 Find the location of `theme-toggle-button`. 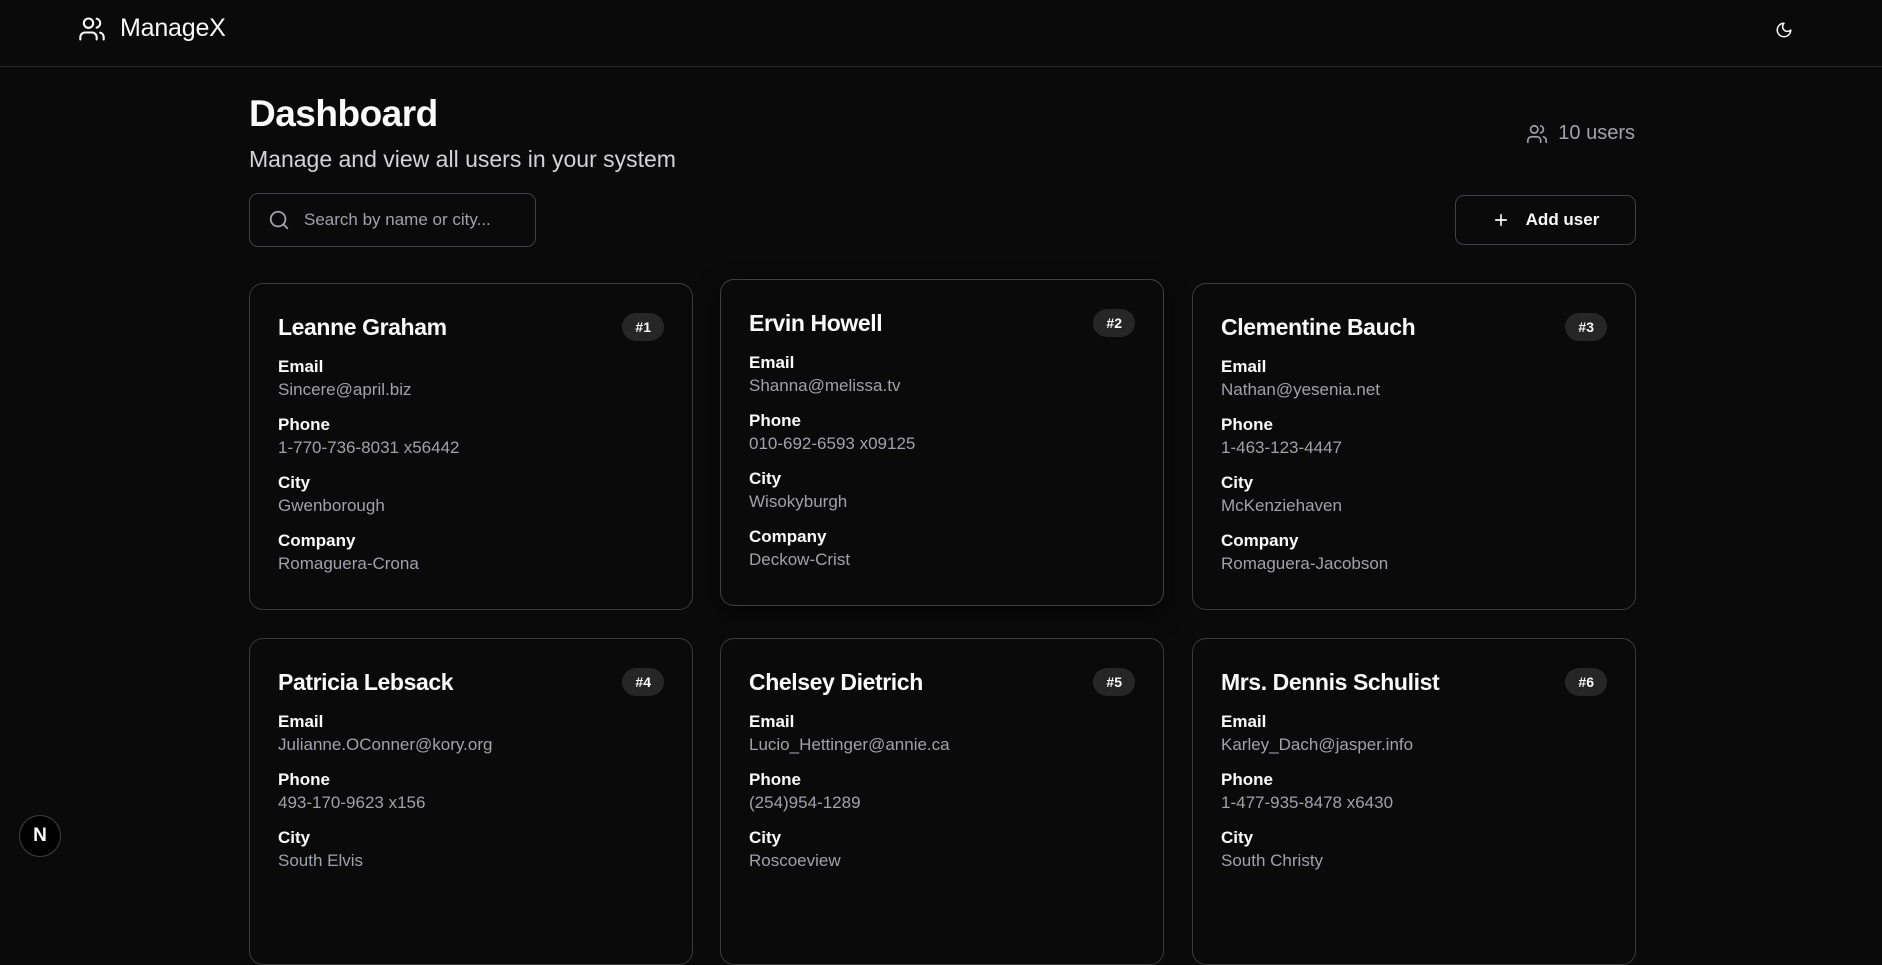

theme-toggle-button is located at coordinates (1784, 30).